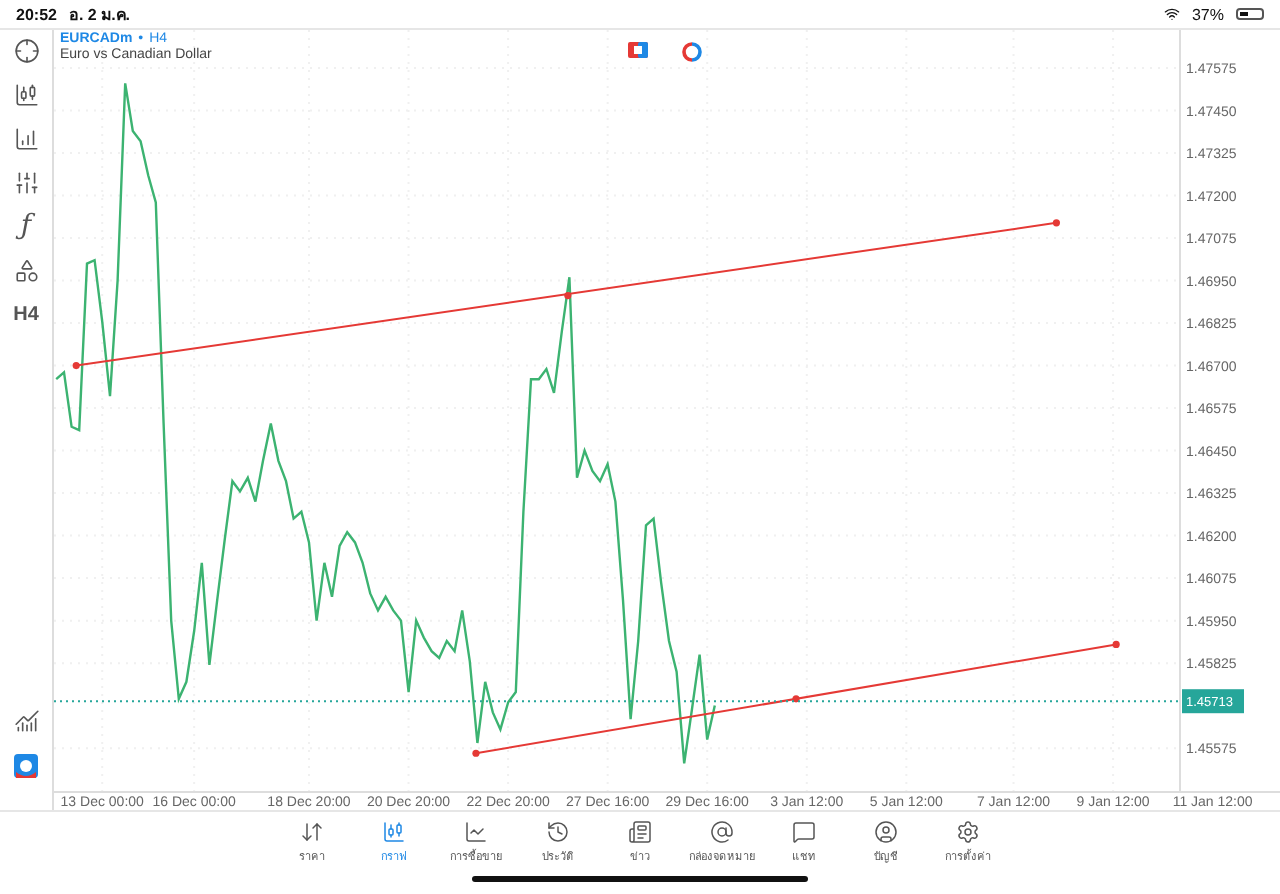 The height and width of the screenshot is (894, 1280). What do you see at coordinates (99, 15) in the screenshot?
I see `date: อ. 2 ม.ค.` at bounding box center [99, 15].